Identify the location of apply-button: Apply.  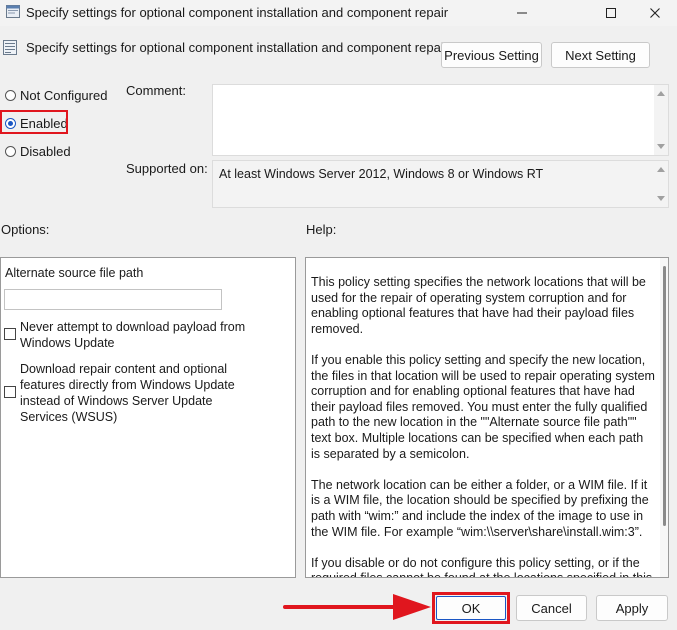
(632, 608).